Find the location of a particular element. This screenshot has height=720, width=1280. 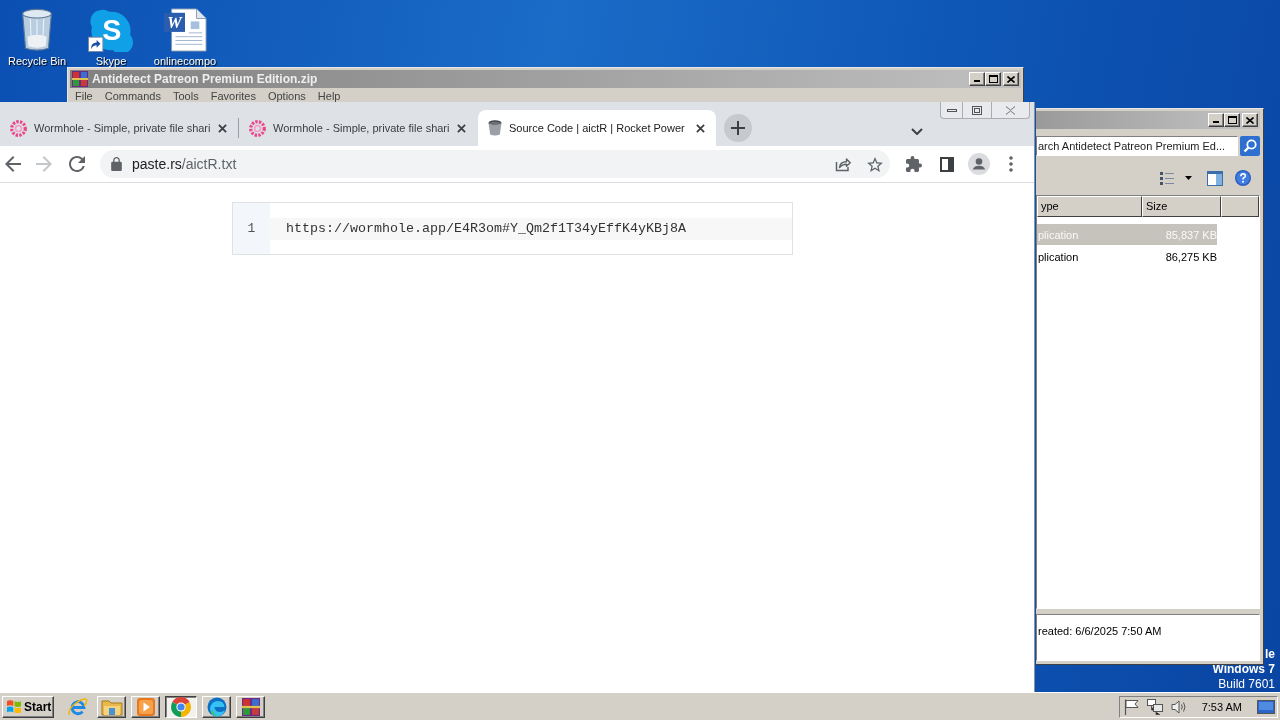

back-icon is located at coordinates (13, 164).